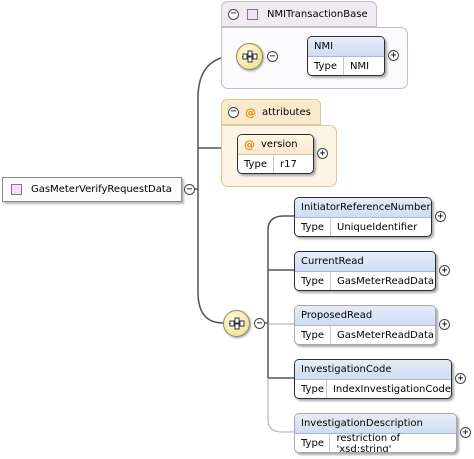 This screenshot has width=474, height=459. I want to click on element-type-row: Type IndexInvestigationCode, so click(373, 389).